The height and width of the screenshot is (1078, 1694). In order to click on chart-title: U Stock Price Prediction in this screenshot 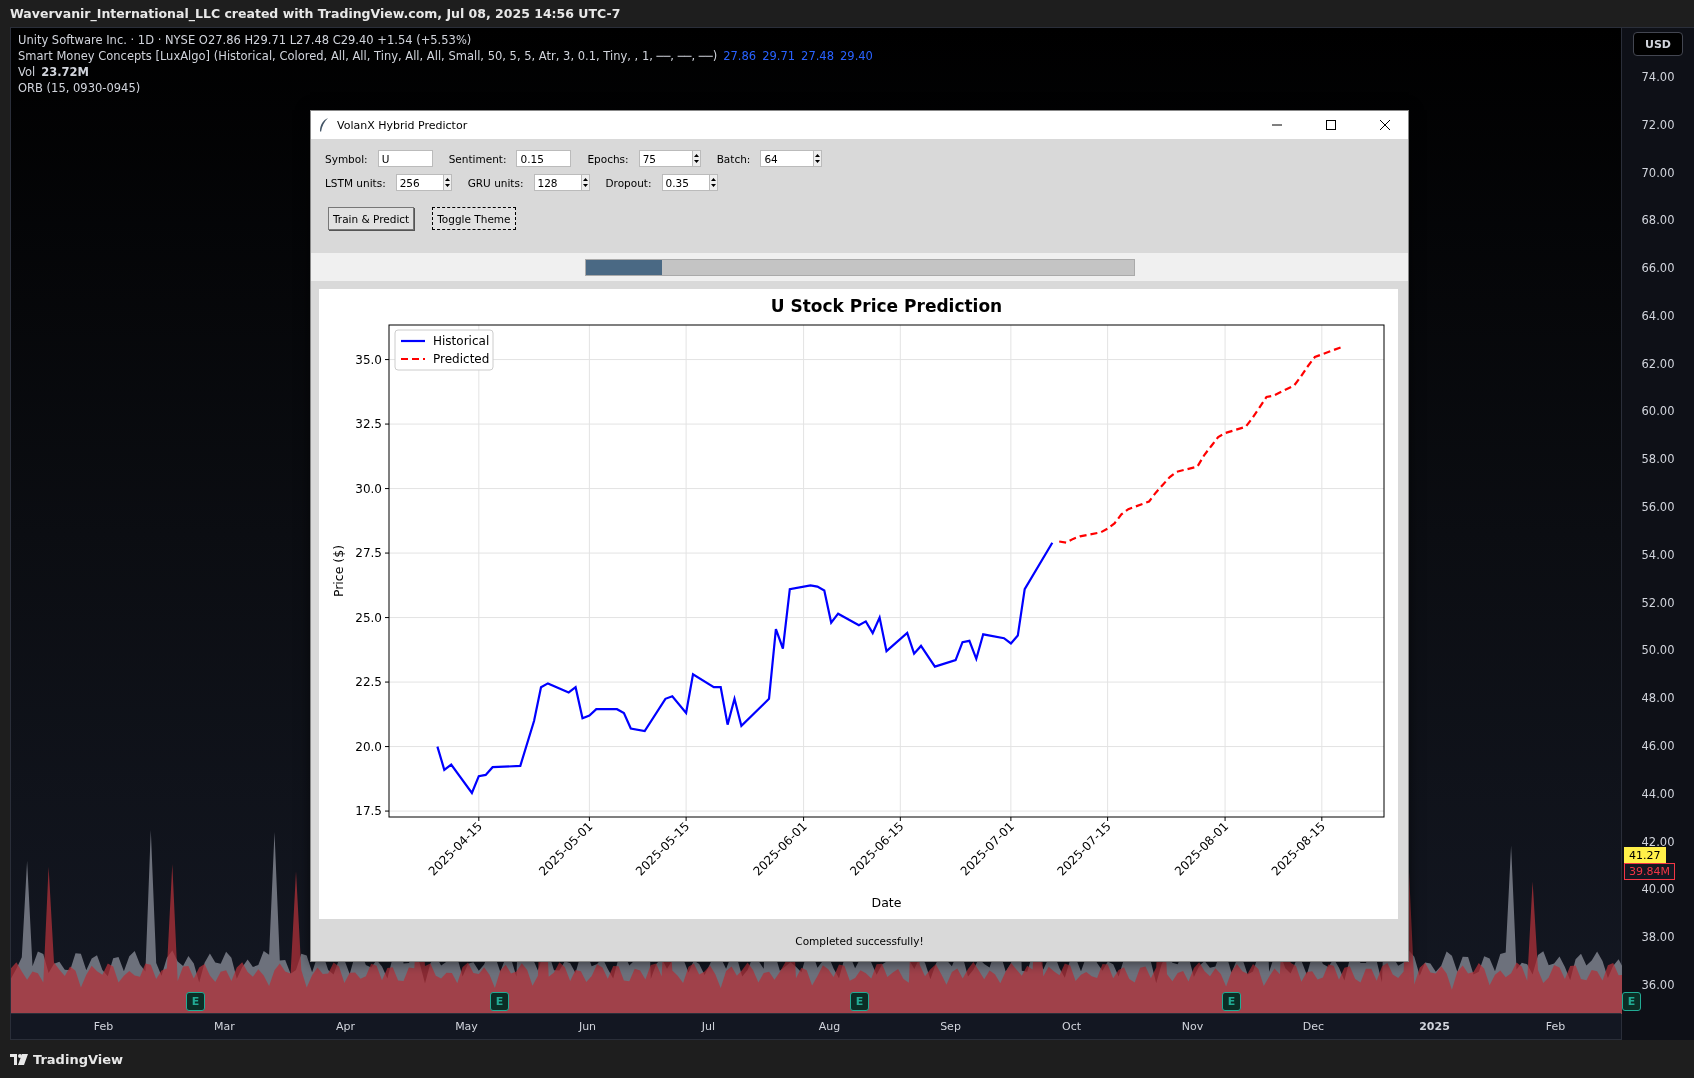, I will do `click(886, 306)`.